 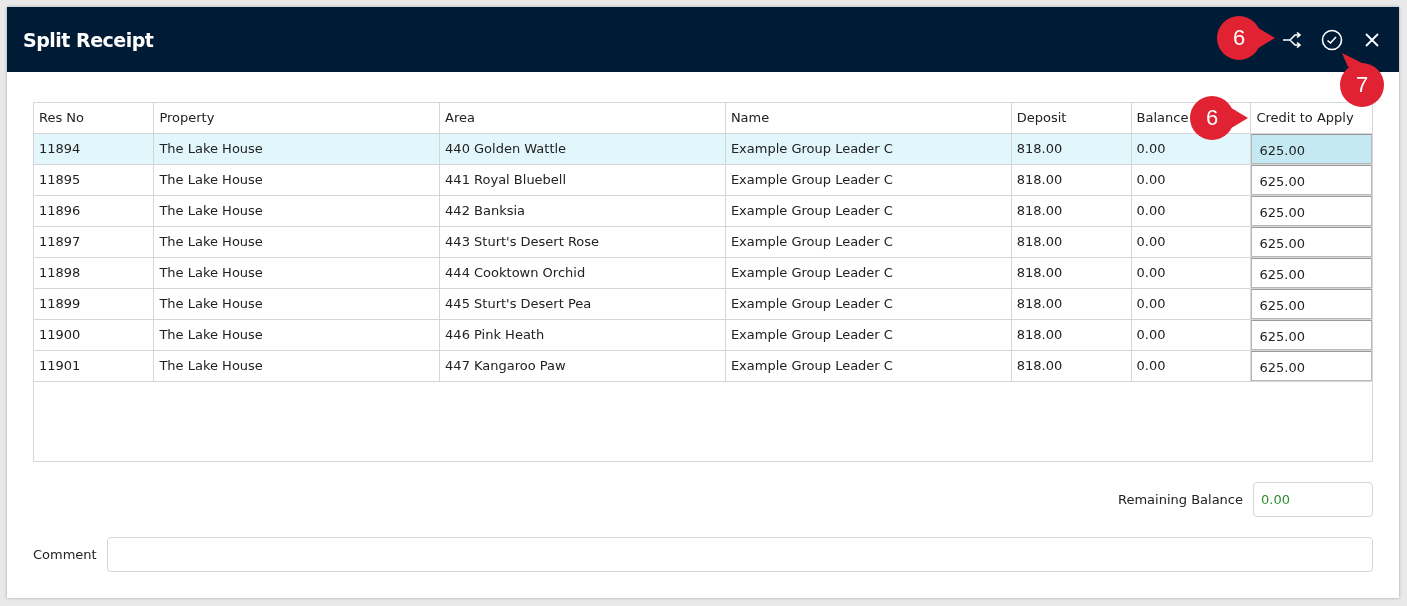 I want to click on table-row: 11899 The Lake House 445 Sturt's Desert Pea Example Group Leader C 818.00 0.00 625.00, so click(x=703, y=303).